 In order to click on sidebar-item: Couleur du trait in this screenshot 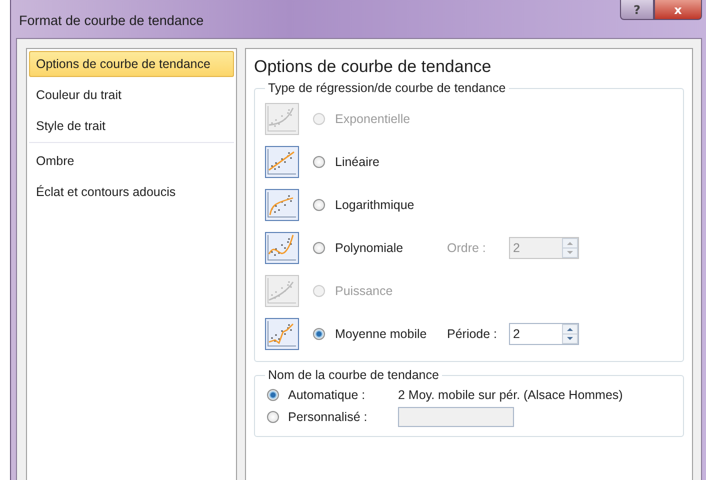, I will do `click(131, 95)`.